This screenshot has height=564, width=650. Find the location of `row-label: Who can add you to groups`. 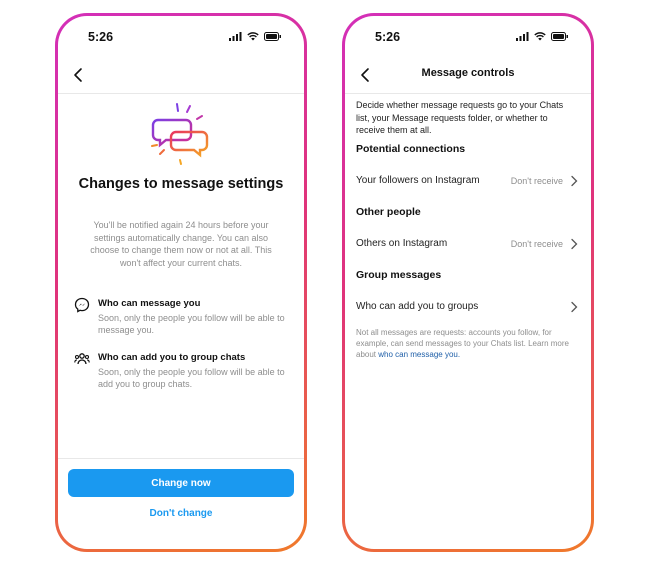

row-label: Who can add you to groups is located at coordinates (417, 306).